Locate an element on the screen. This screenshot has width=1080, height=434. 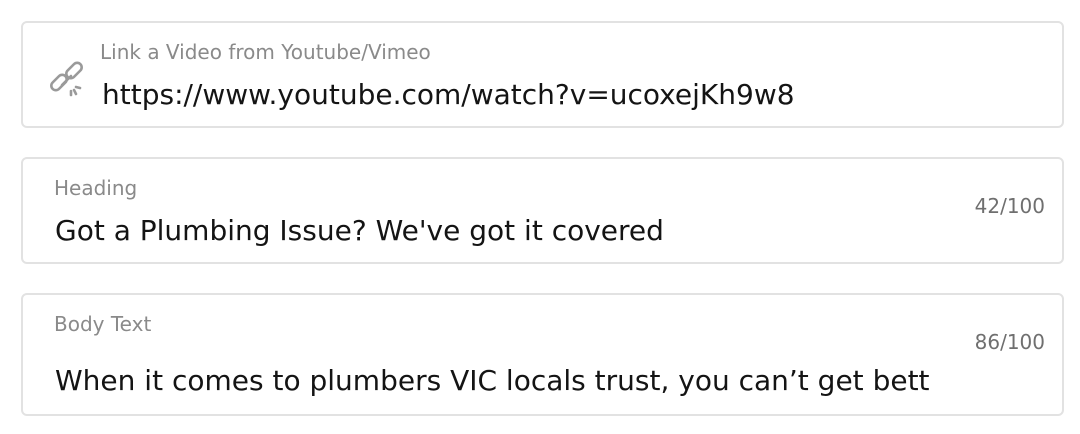
body-text-char-counter: 86/100 is located at coordinates (1009, 342).